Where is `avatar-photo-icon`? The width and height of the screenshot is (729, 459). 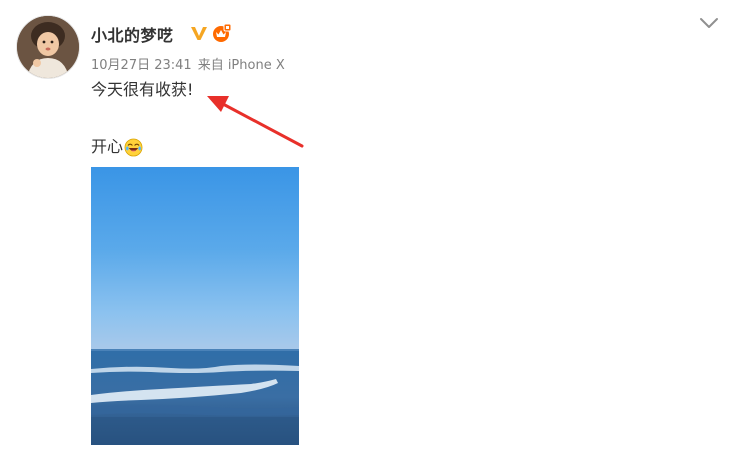 avatar-photo-icon is located at coordinates (48, 47).